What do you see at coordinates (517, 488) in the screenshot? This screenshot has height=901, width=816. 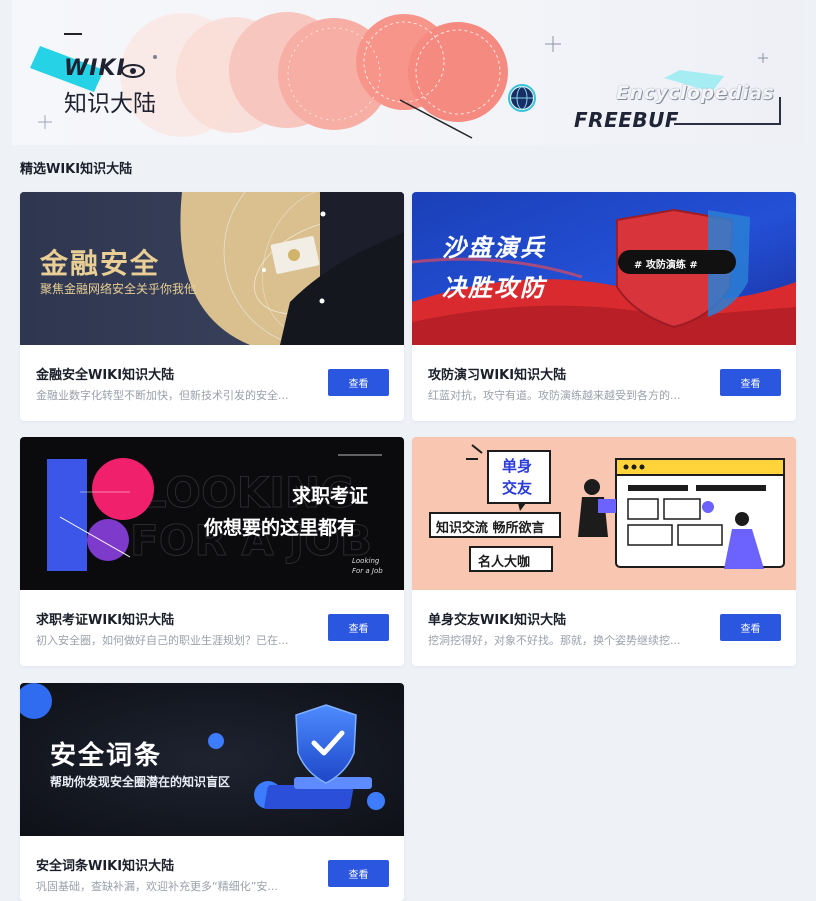 I see `cover-bubble-2: 交友` at bounding box center [517, 488].